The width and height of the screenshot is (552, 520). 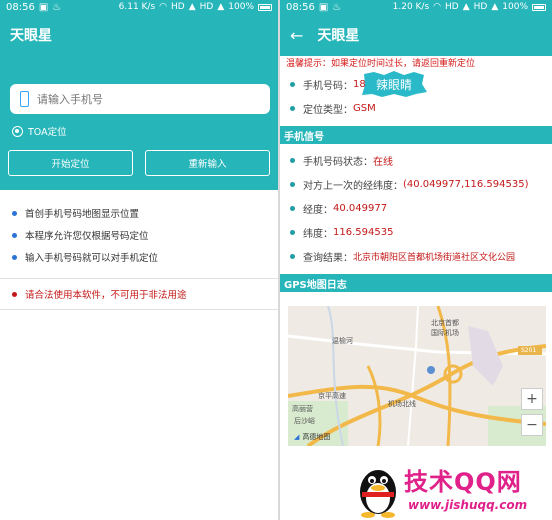 I want to click on map-label-road: S201, so click(x=529, y=350).